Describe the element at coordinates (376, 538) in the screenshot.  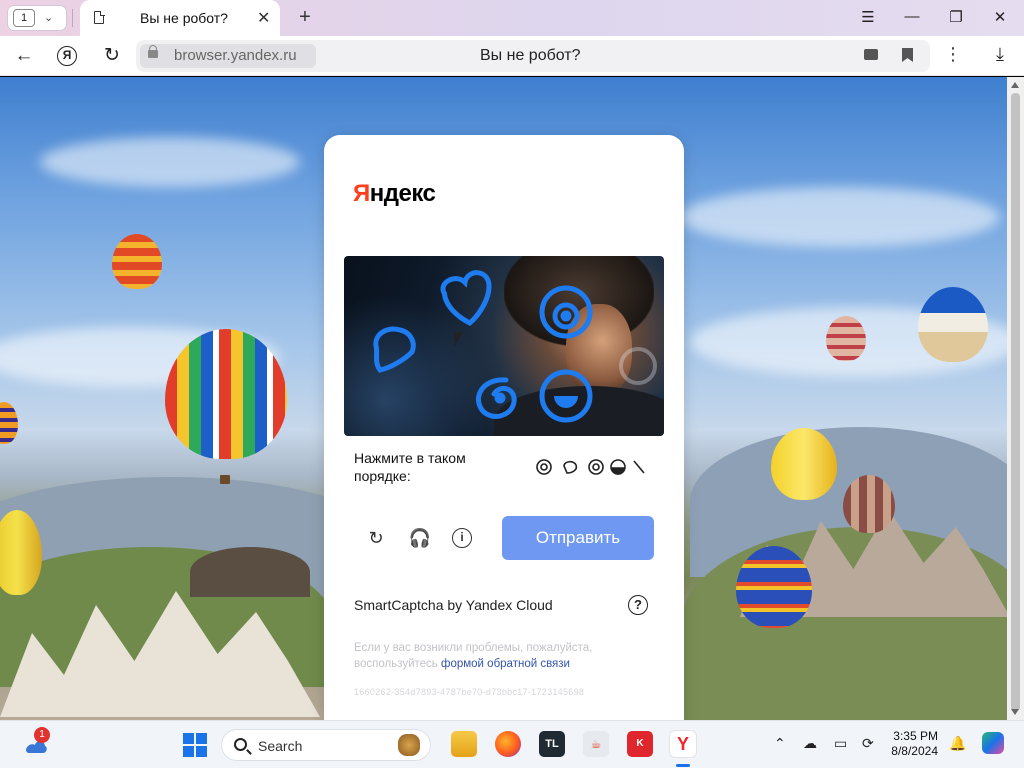
I see `refresh-icon: ↻` at that location.